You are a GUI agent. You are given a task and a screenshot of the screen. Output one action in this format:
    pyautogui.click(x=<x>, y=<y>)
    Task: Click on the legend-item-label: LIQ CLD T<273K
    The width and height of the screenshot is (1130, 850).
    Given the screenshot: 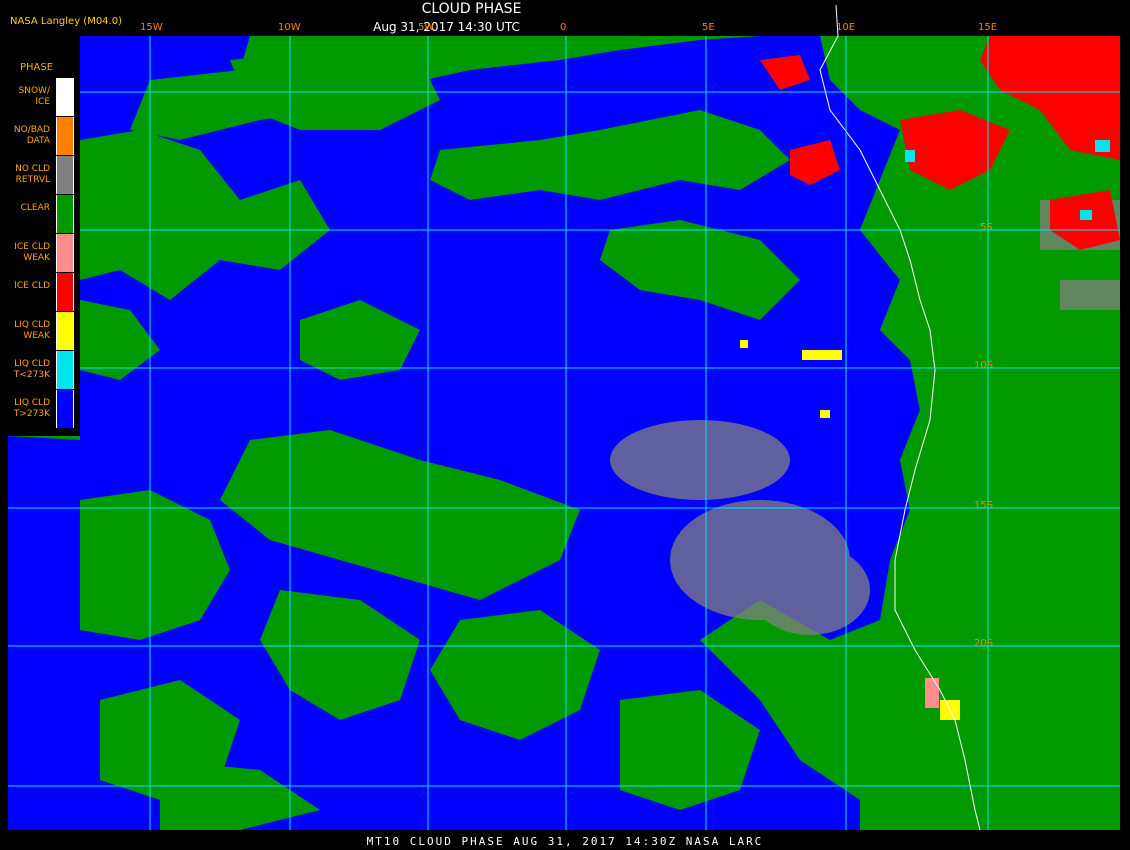 What is the action you would take?
    pyautogui.click(x=31, y=369)
    